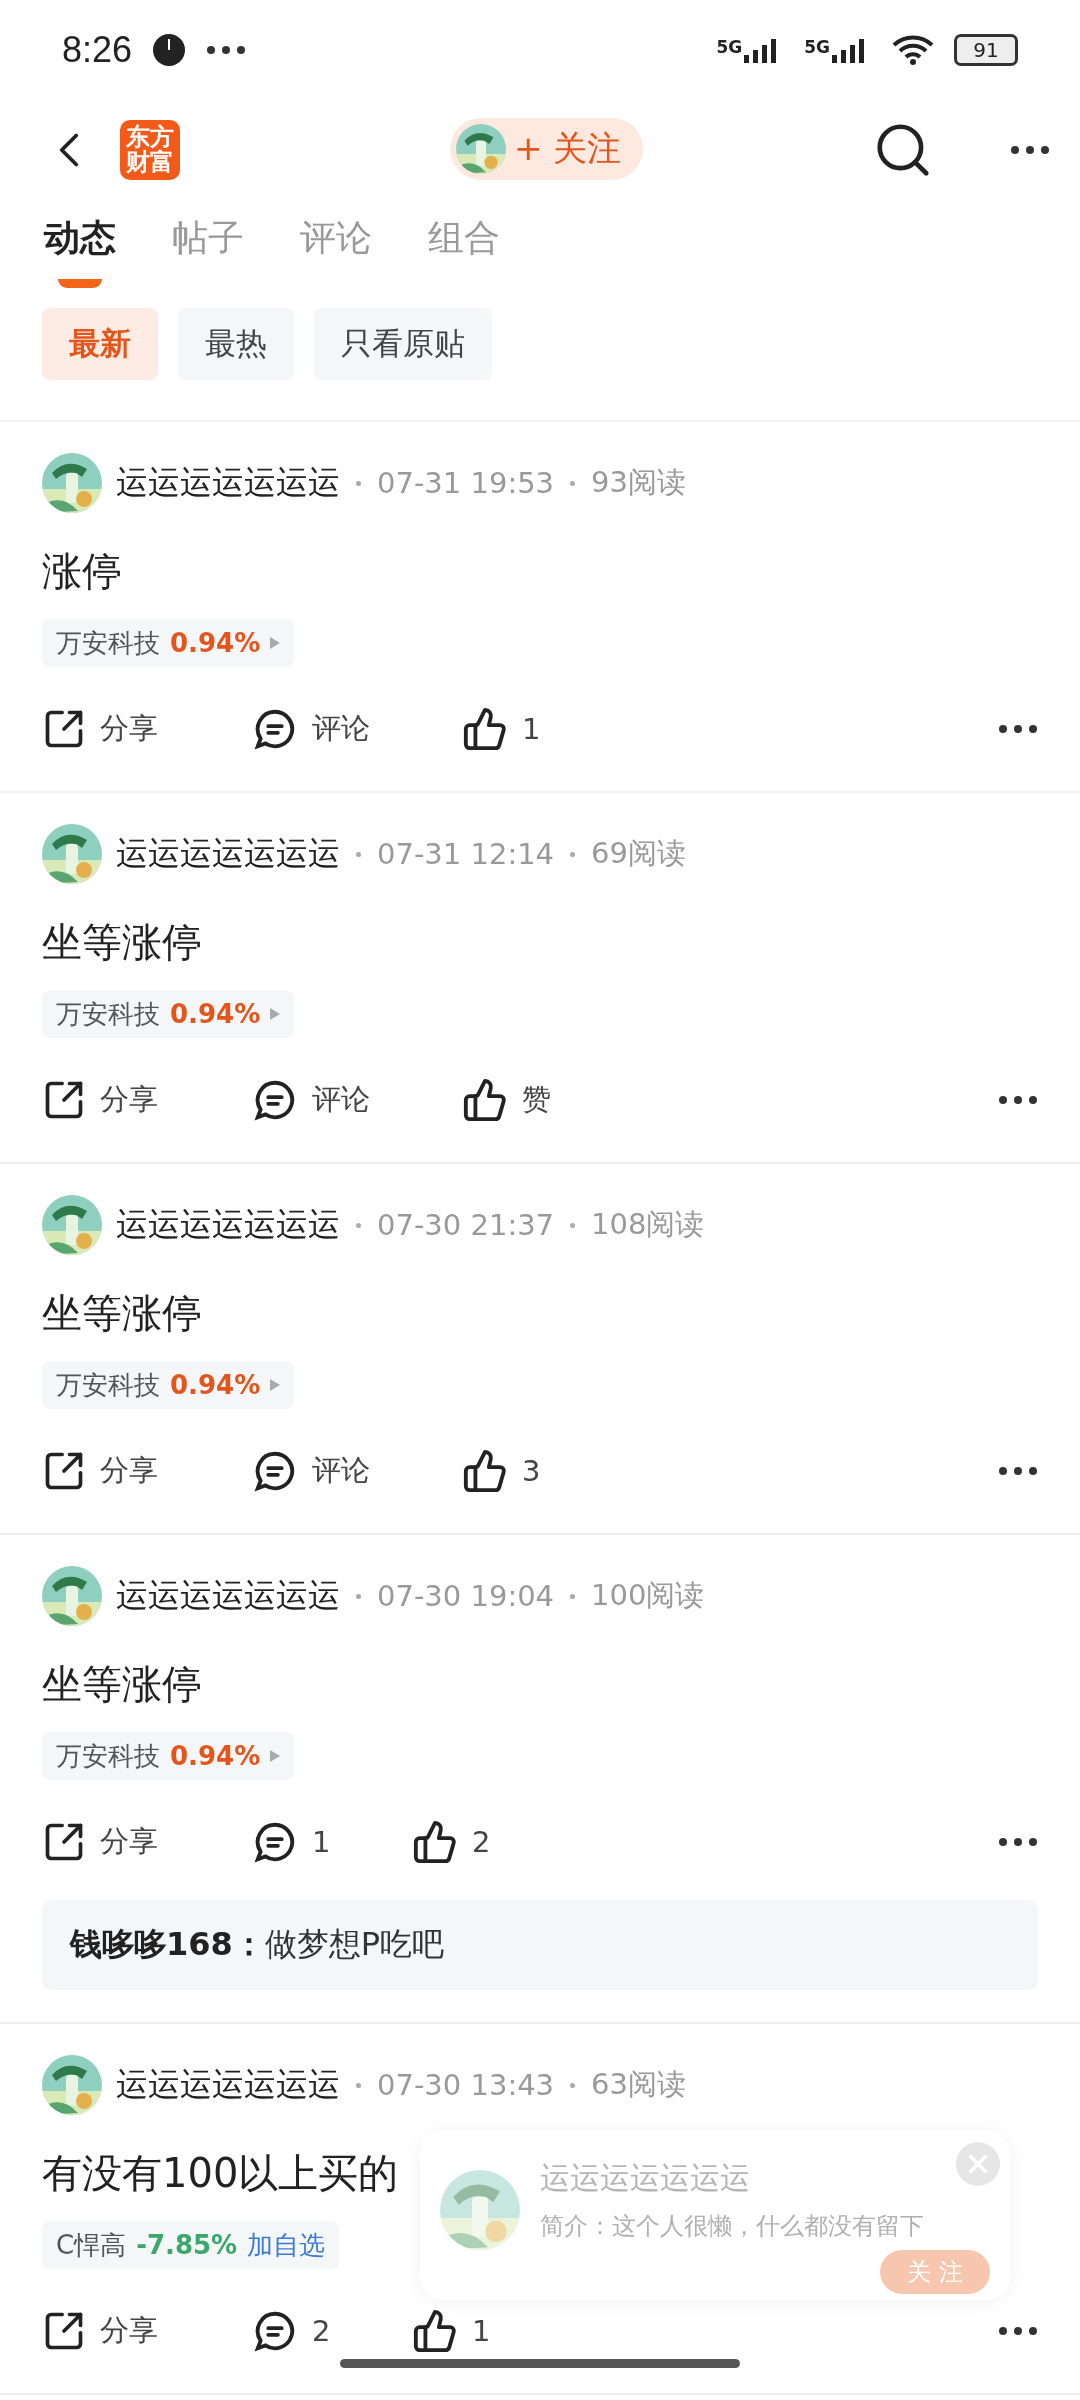  What do you see at coordinates (150, 150) in the screenshot?
I see `app-logo: 东方财富` at bounding box center [150, 150].